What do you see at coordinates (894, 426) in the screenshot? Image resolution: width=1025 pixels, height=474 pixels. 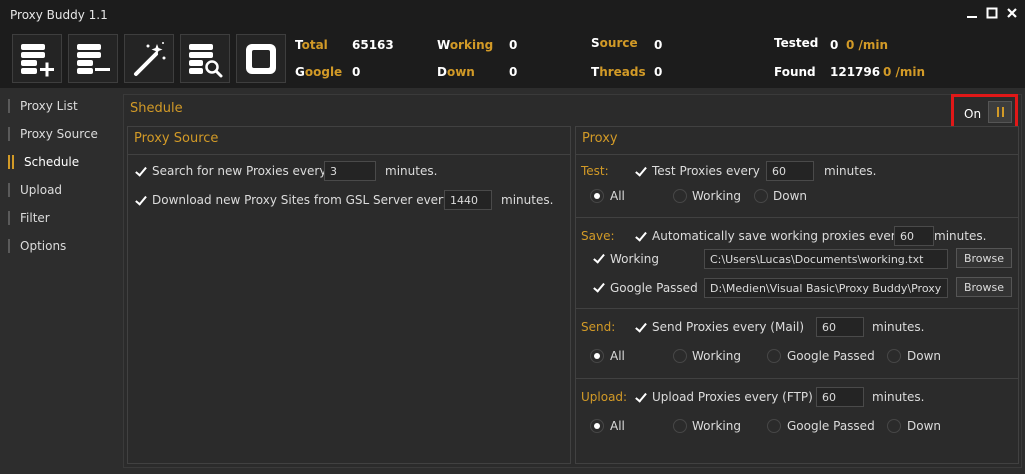 I see `upload-down-radio` at bounding box center [894, 426].